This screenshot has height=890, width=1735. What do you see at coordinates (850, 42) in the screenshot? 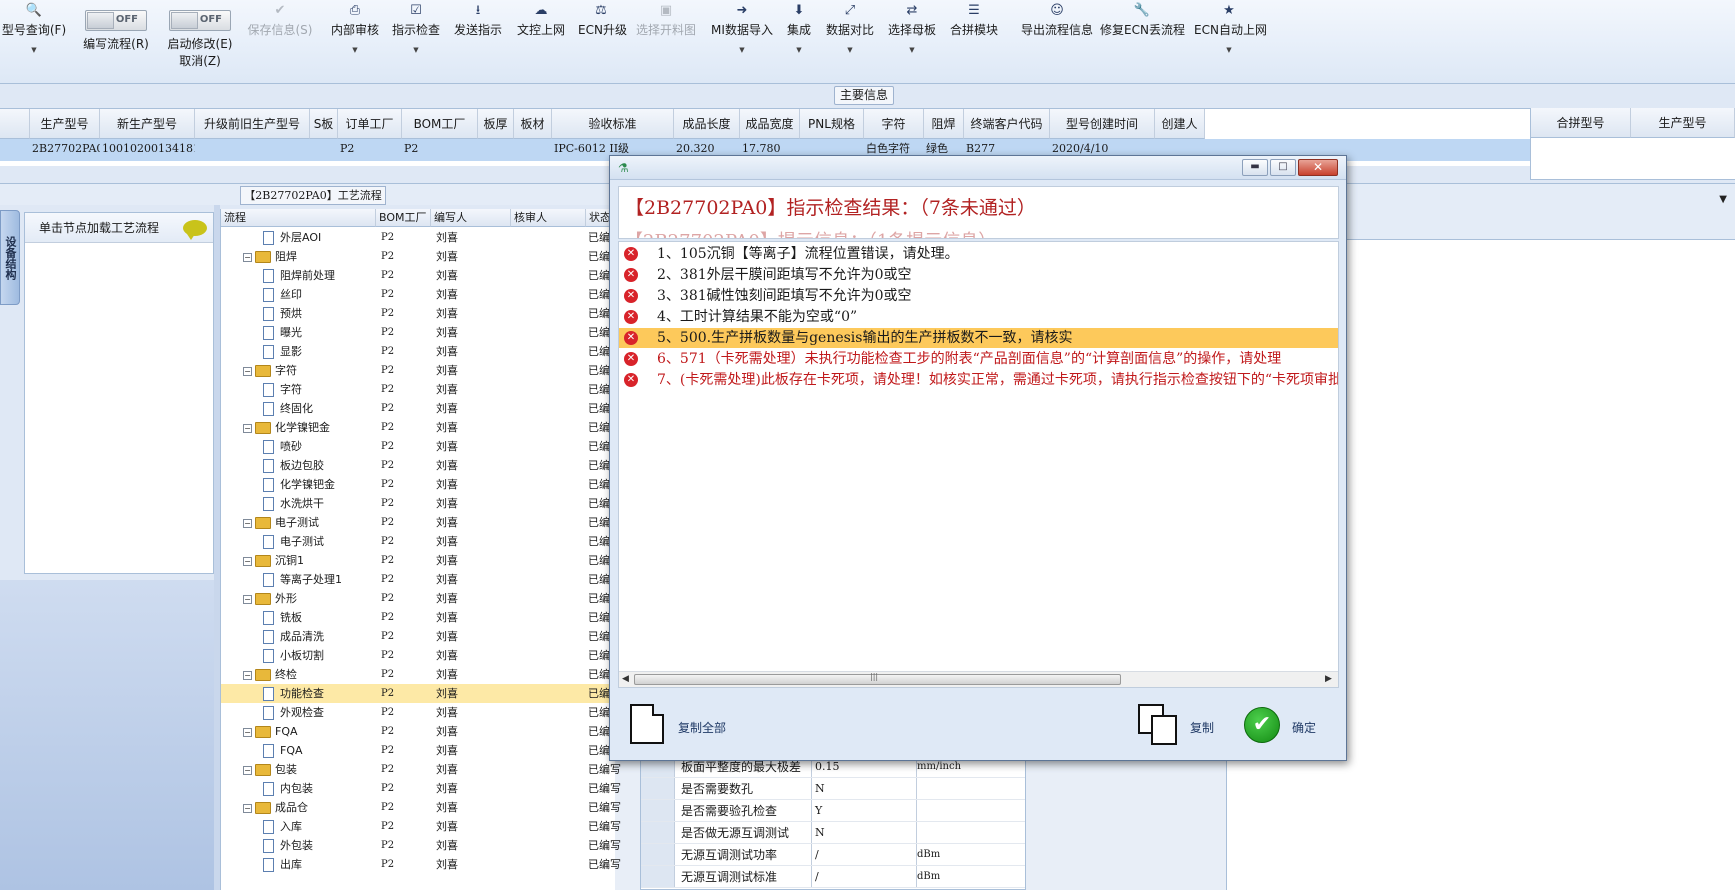
I see `data-compare-button: ⤢ 数据对比 ▼` at bounding box center [850, 42].